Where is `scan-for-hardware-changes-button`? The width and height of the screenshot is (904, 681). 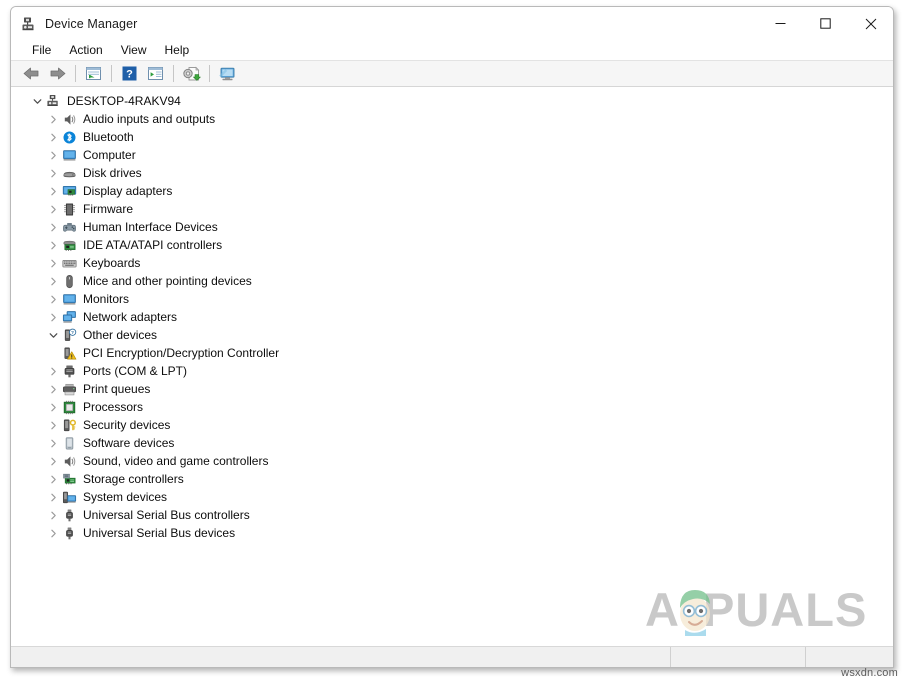 scan-for-hardware-changes-button is located at coordinates (227, 74).